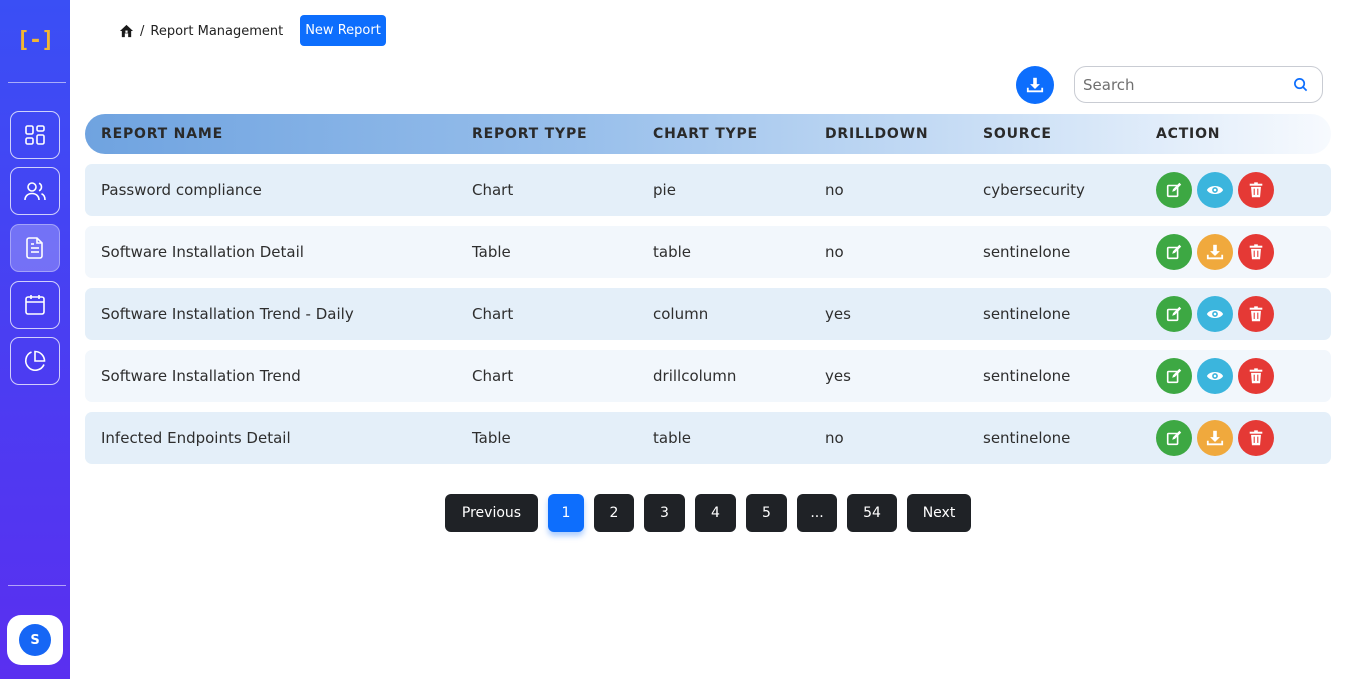 This screenshot has height=679, width=1365. I want to click on column-header-source: SOURCE, so click(1017, 134).